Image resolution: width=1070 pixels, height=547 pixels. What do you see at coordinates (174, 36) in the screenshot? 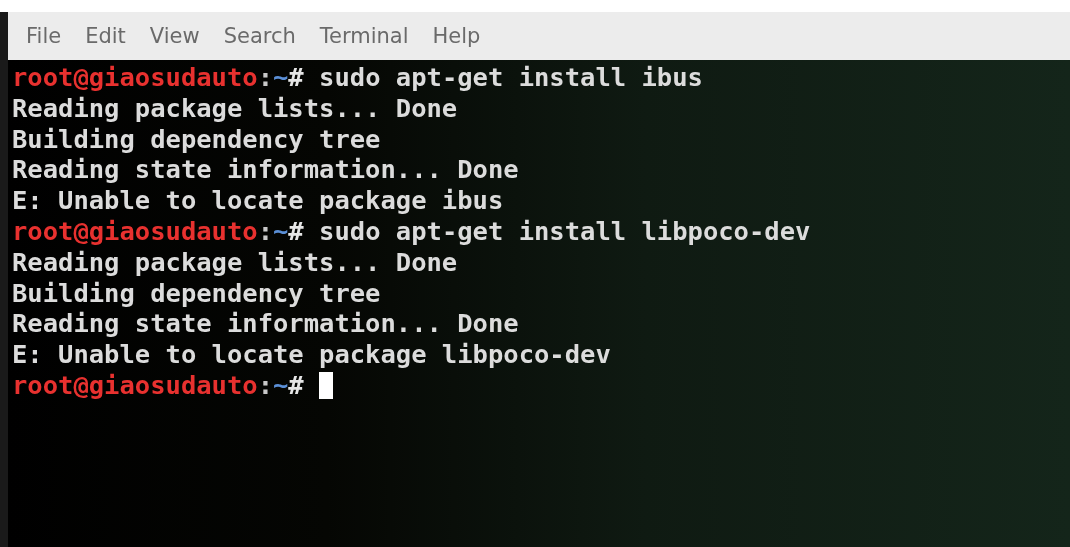
I see `menu-item: View` at bounding box center [174, 36].